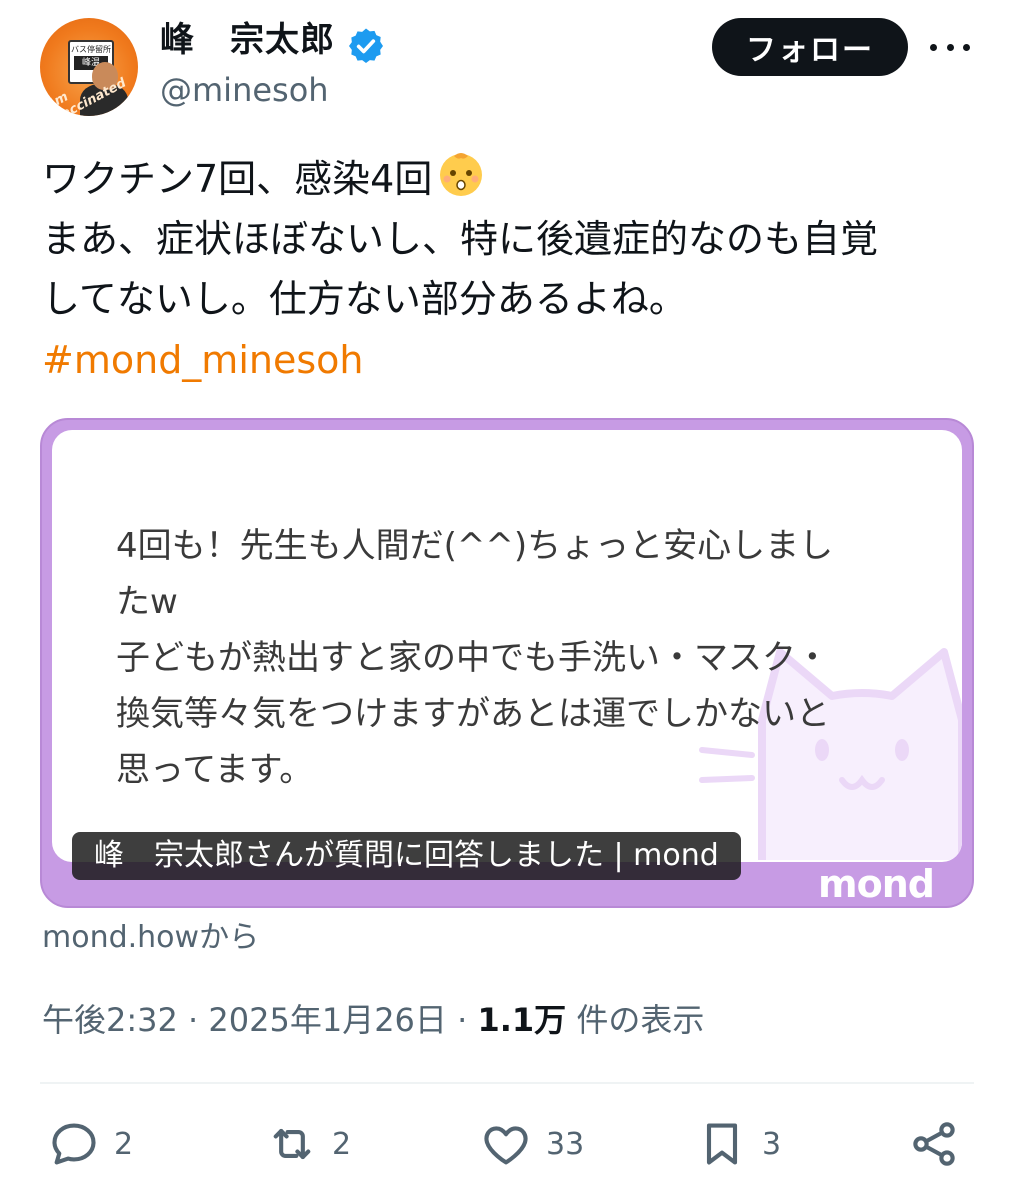  Describe the element at coordinates (406, 856) in the screenshot. I see `card-caption: 峰 宗太郎さんが質問に回答しました | mond` at that location.